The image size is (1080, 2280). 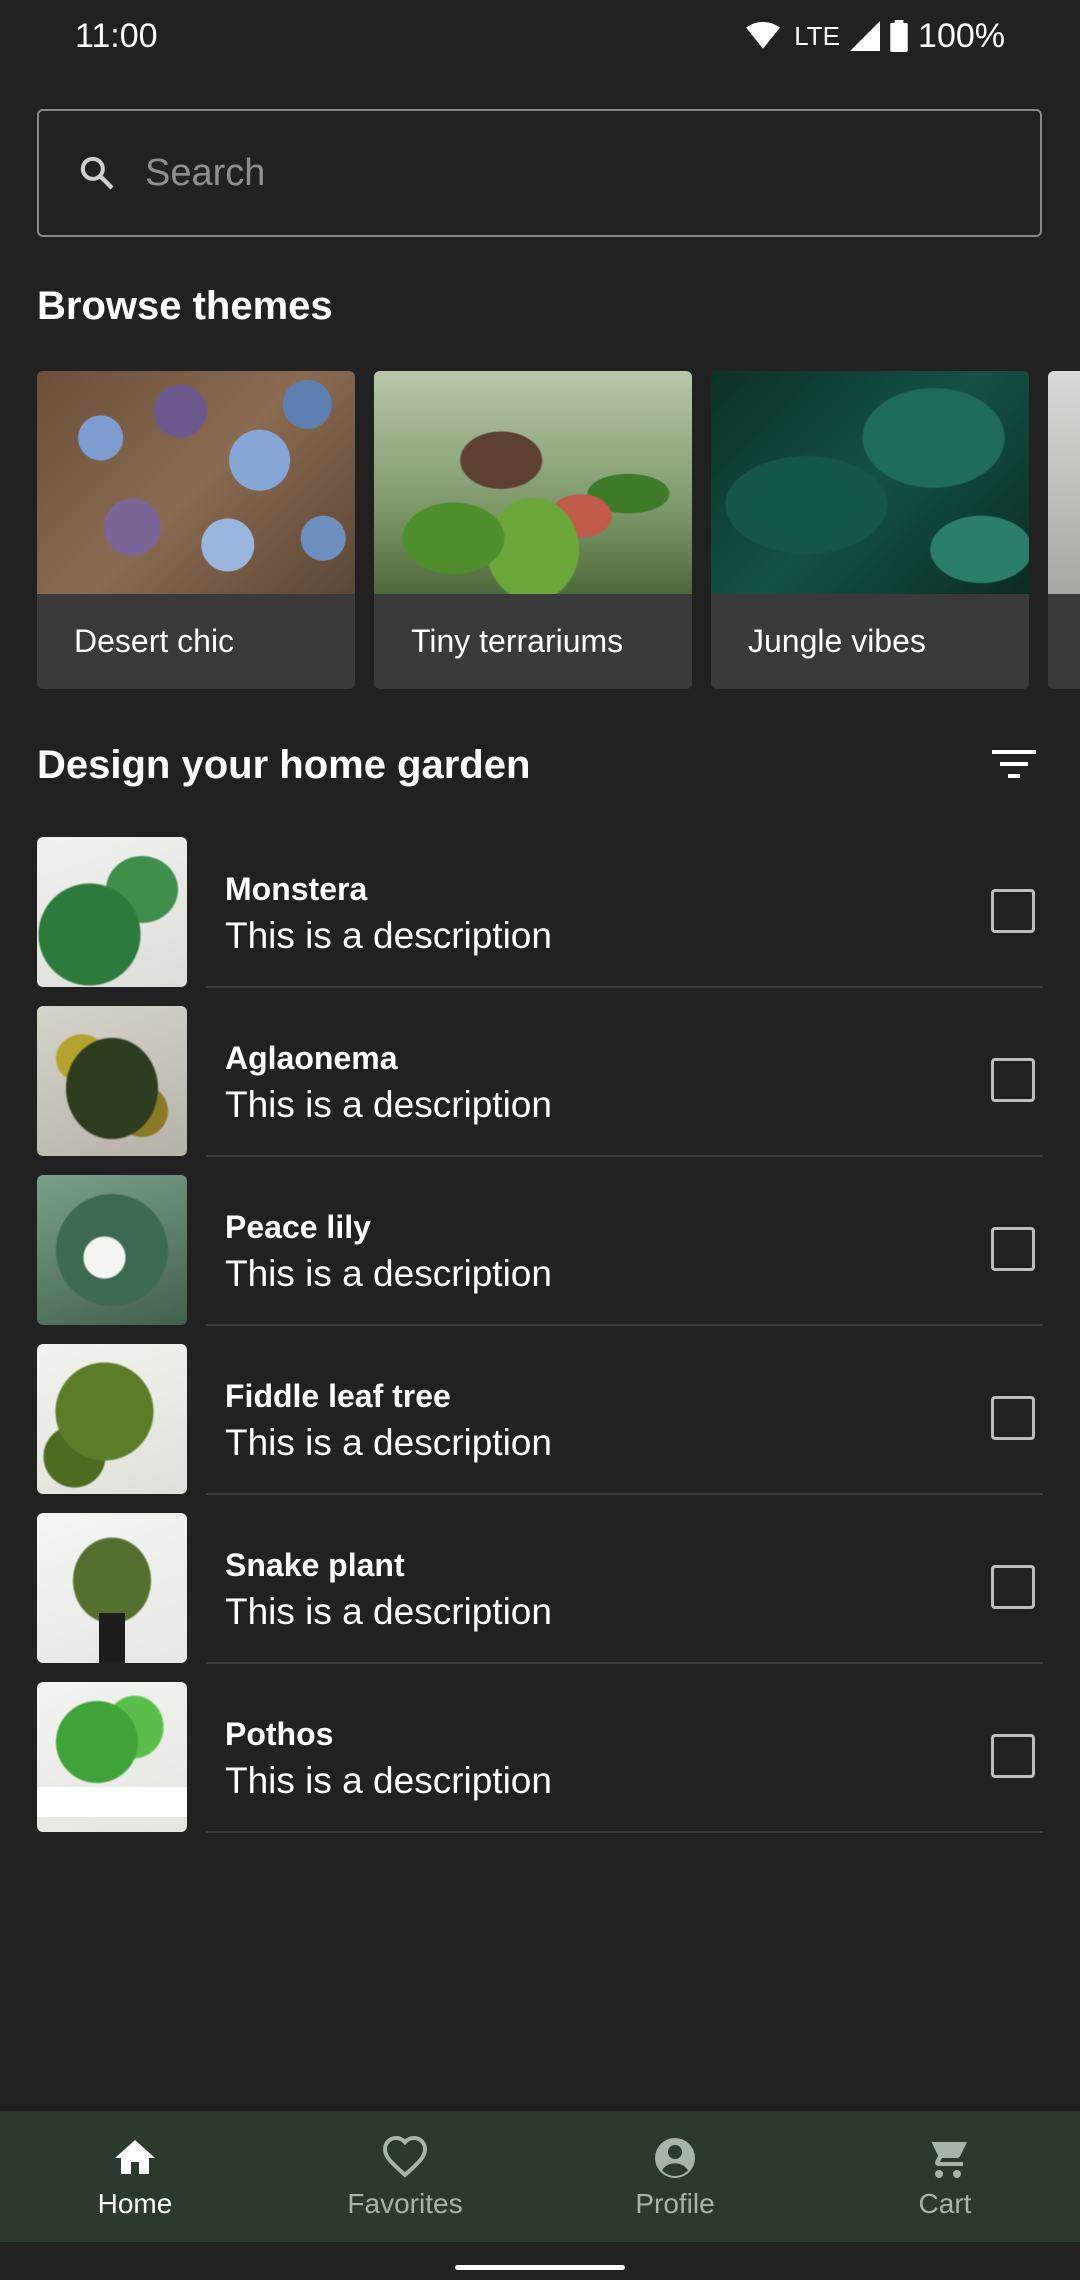 I want to click on heart-icon, so click(x=405, y=2156).